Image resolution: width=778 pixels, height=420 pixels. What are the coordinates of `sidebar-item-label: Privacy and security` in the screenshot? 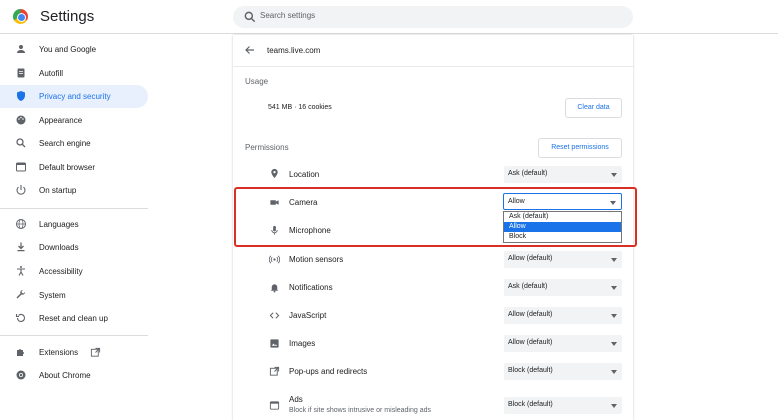 It's located at (75, 96).